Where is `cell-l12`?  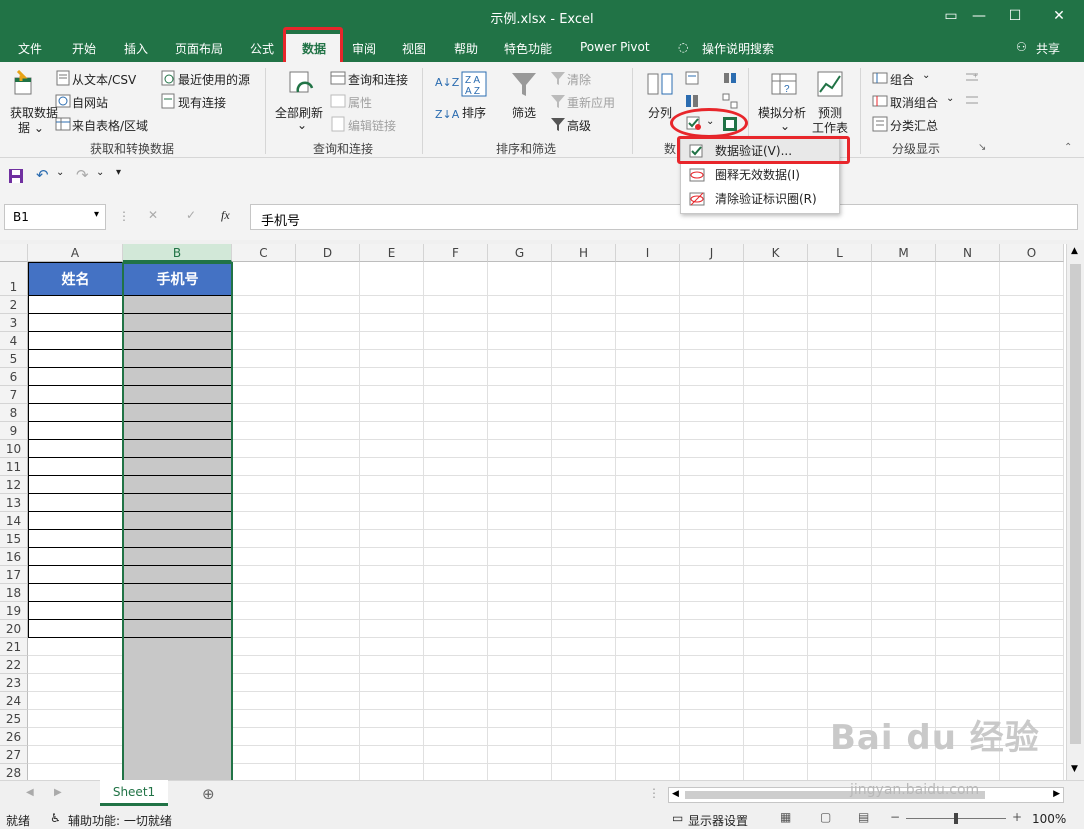 cell-l12 is located at coordinates (840, 485).